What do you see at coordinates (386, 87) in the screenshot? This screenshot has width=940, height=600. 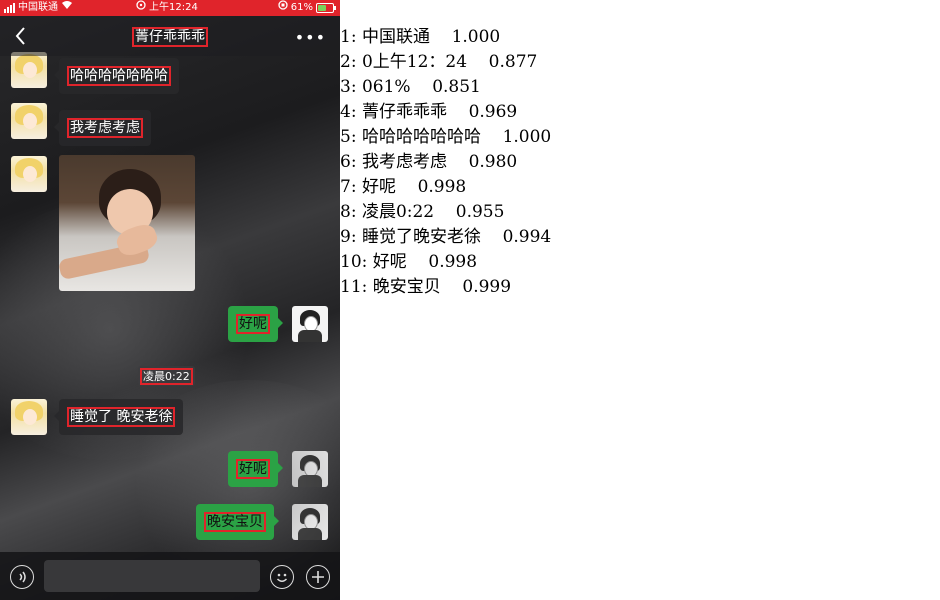 I see `ocr-result-text: 061%` at bounding box center [386, 87].